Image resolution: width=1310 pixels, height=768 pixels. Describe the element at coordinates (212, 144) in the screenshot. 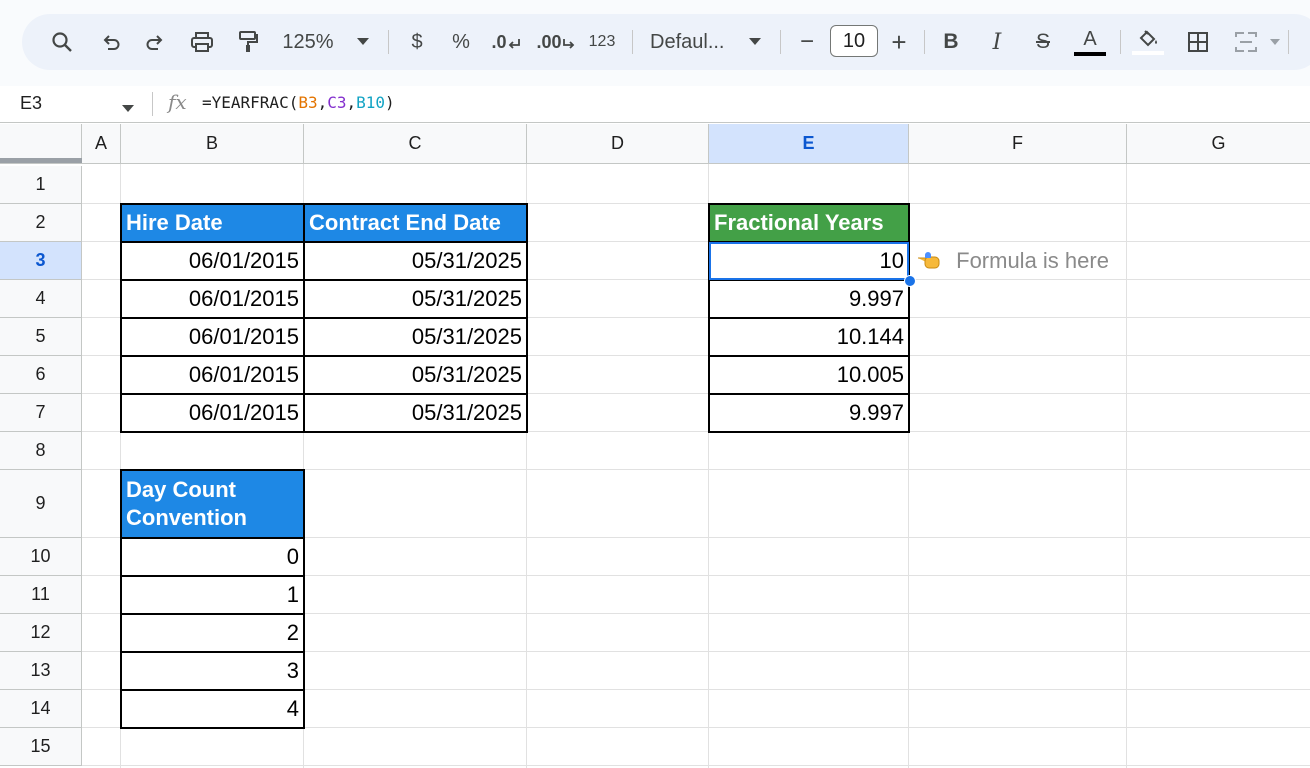

I see `column-header-b: B` at that location.